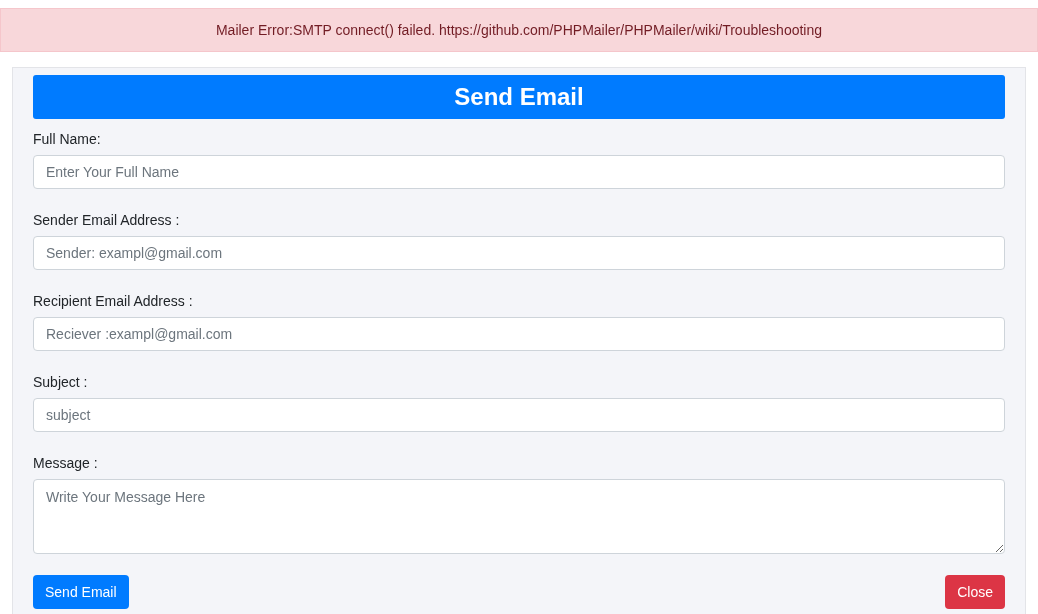 Image resolution: width=1038 pixels, height=614 pixels. Describe the element at coordinates (61, 382) in the screenshot. I see `field-label: Subject :` at that location.